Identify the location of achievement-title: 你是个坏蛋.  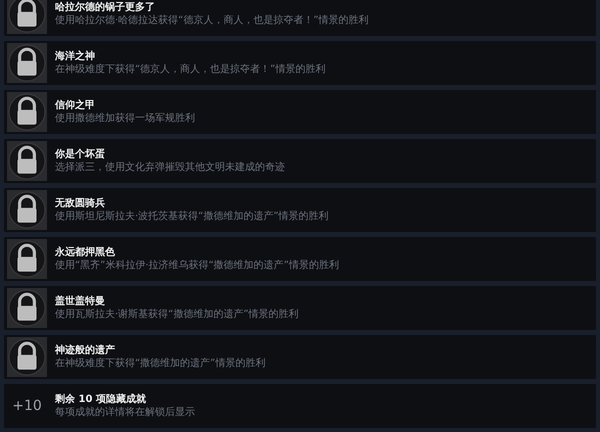
(80, 154).